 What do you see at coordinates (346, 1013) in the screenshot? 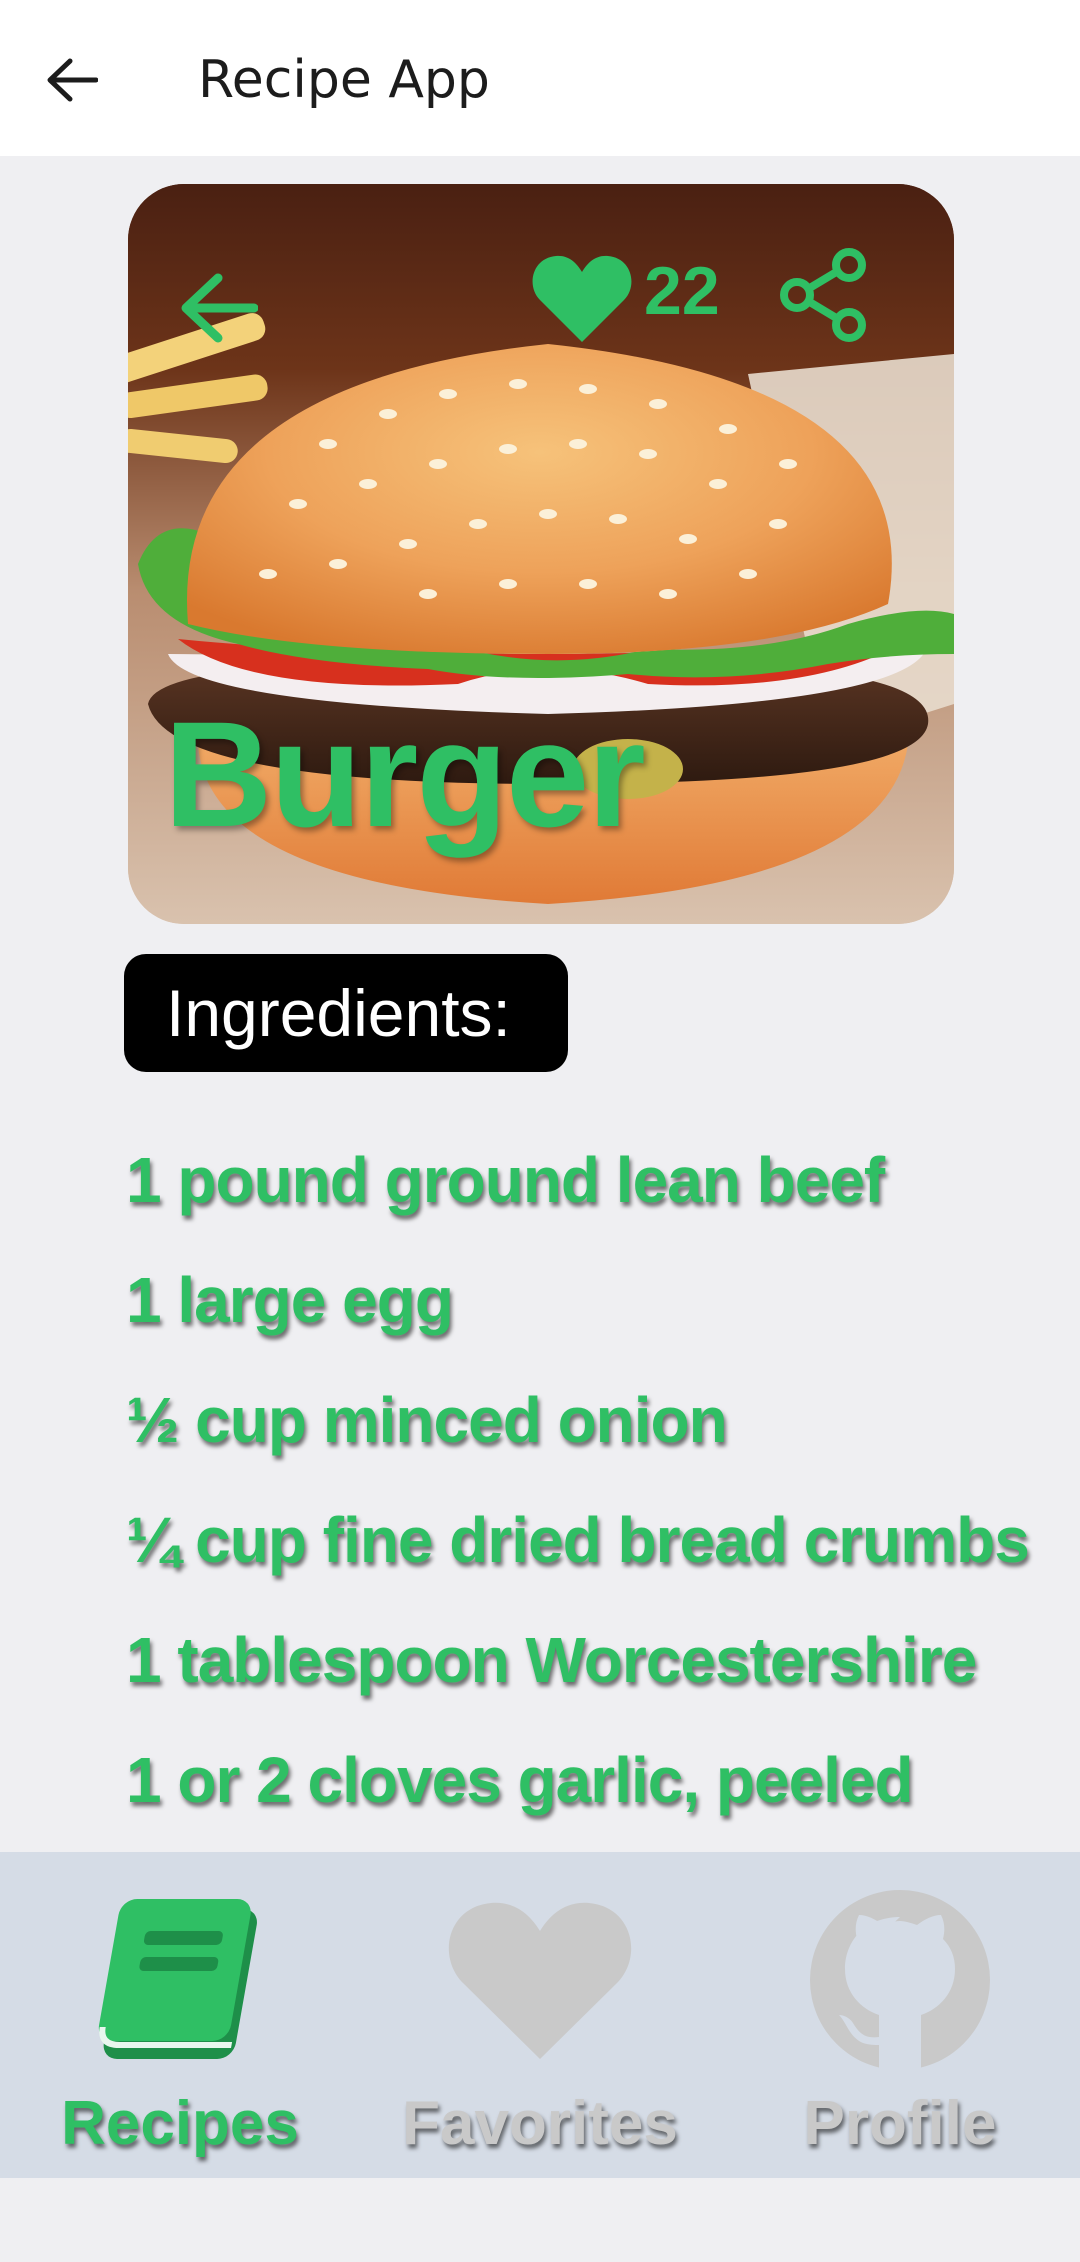
I see `ingredients-heading: Ingredients:` at bounding box center [346, 1013].